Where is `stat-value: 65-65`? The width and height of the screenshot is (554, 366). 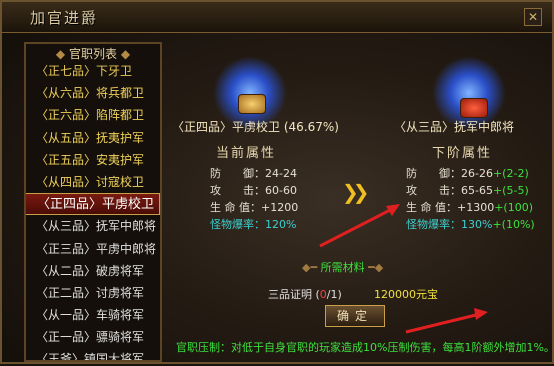
stat-value: 65-65 is located at coordinates (477, 190).